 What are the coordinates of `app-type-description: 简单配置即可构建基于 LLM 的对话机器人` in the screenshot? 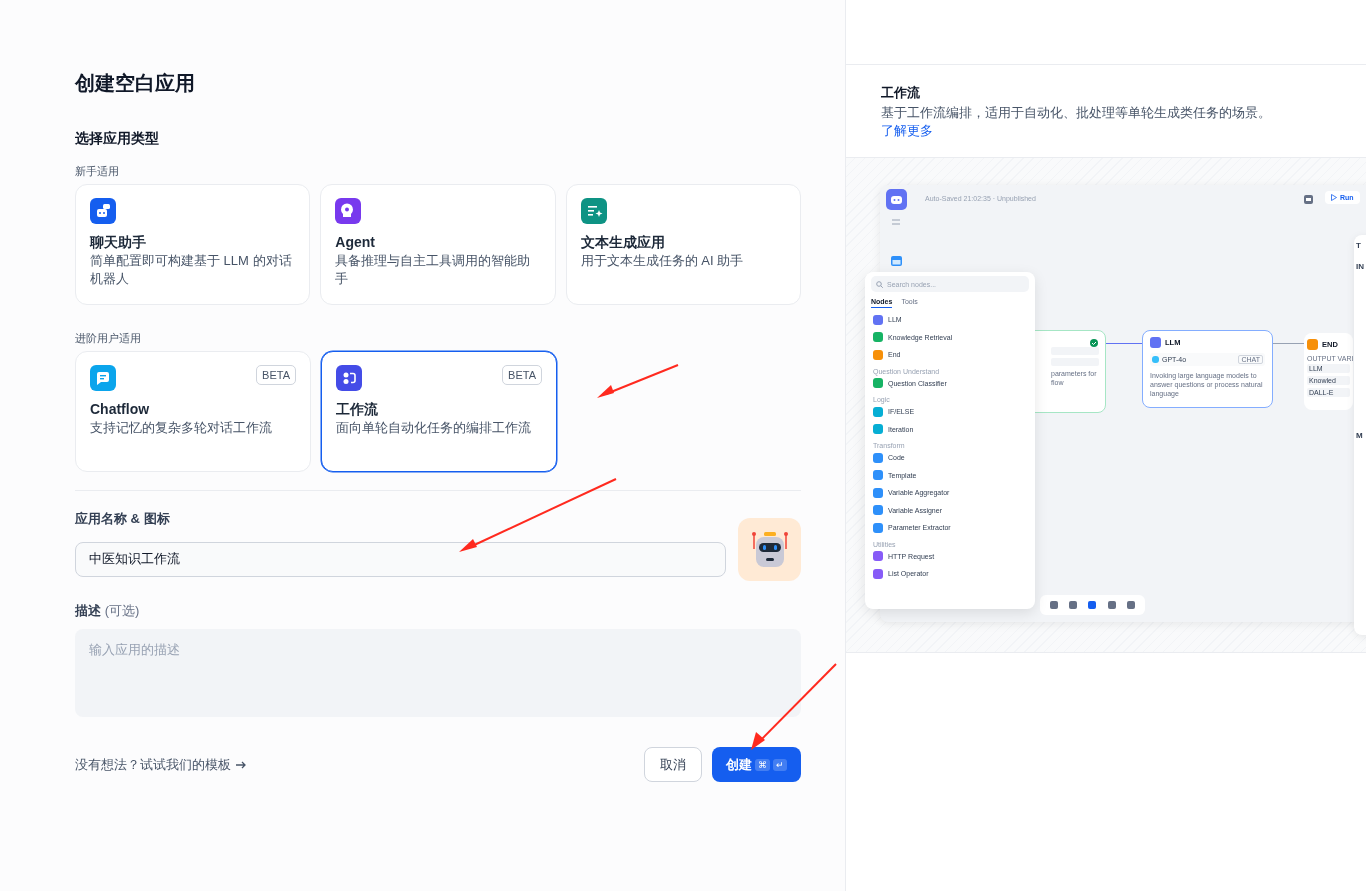 It's located at (191, 270).